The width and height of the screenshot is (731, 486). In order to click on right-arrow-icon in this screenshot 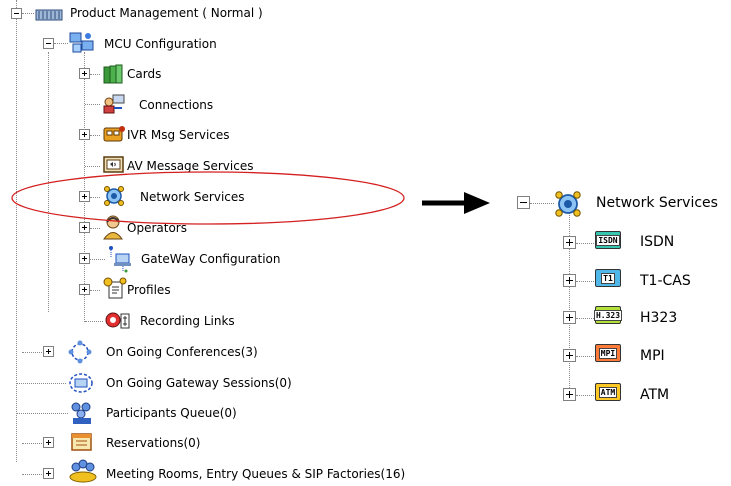, I will do `click(456, 203)`.